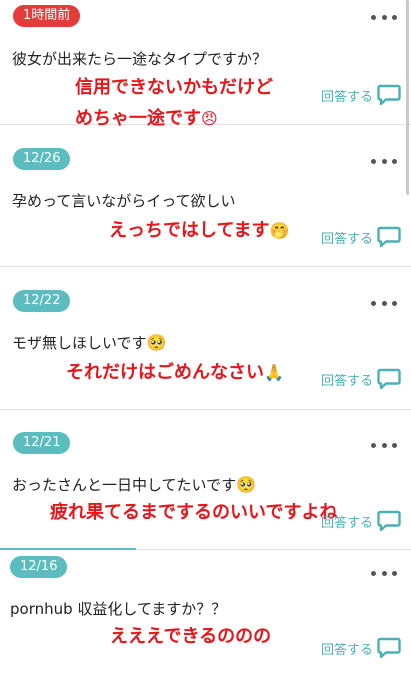  I want to click on reply-text: それだけはごめんなさい🙏, so click(175, 371).